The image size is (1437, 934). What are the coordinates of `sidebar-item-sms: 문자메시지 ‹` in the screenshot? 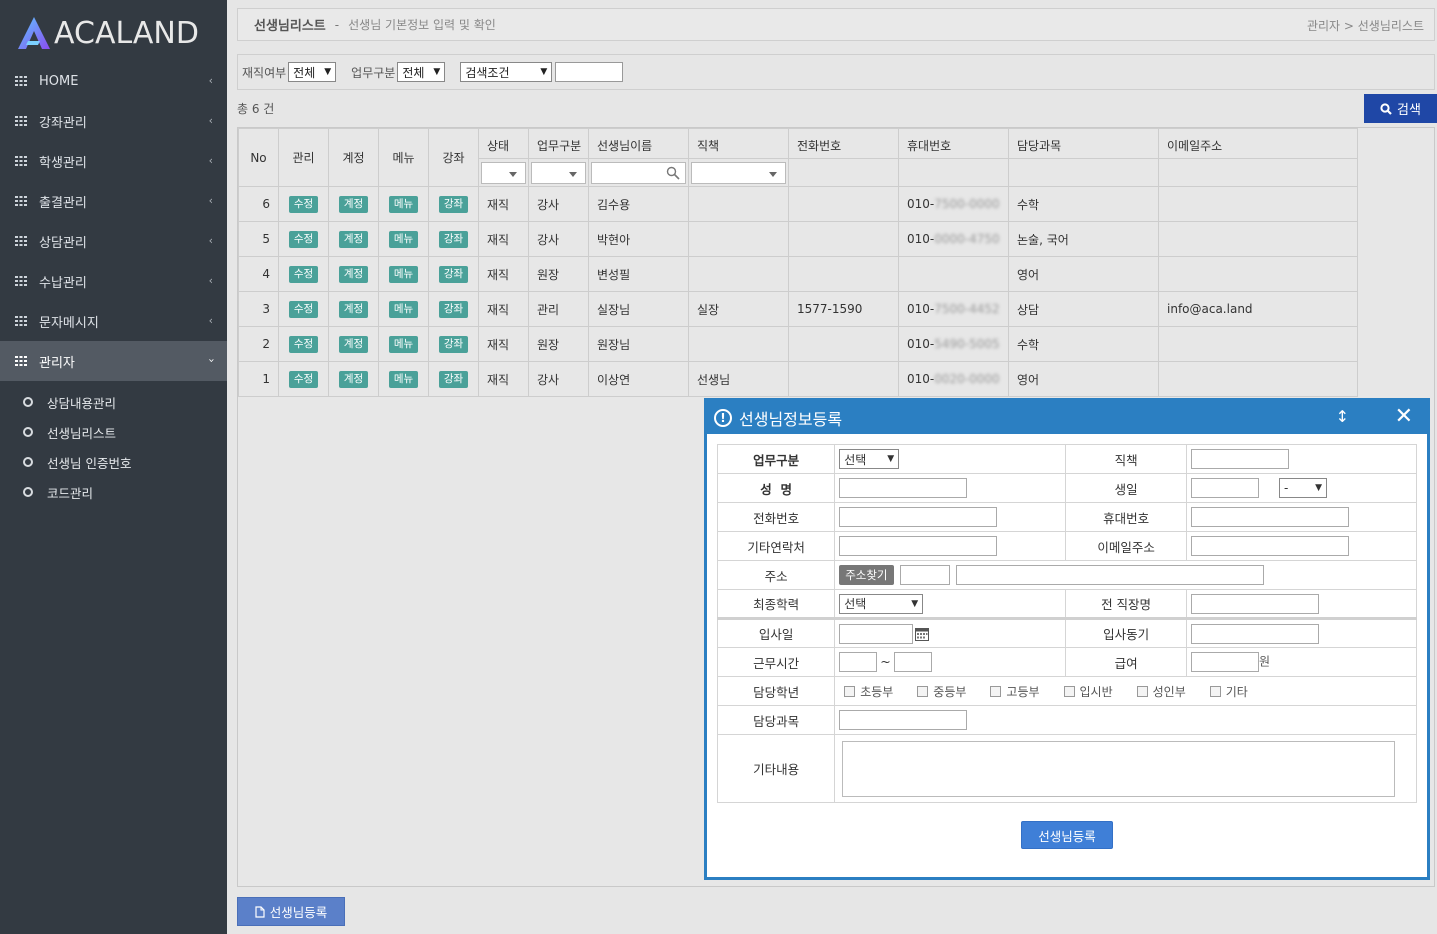 It's located at (113, 321).